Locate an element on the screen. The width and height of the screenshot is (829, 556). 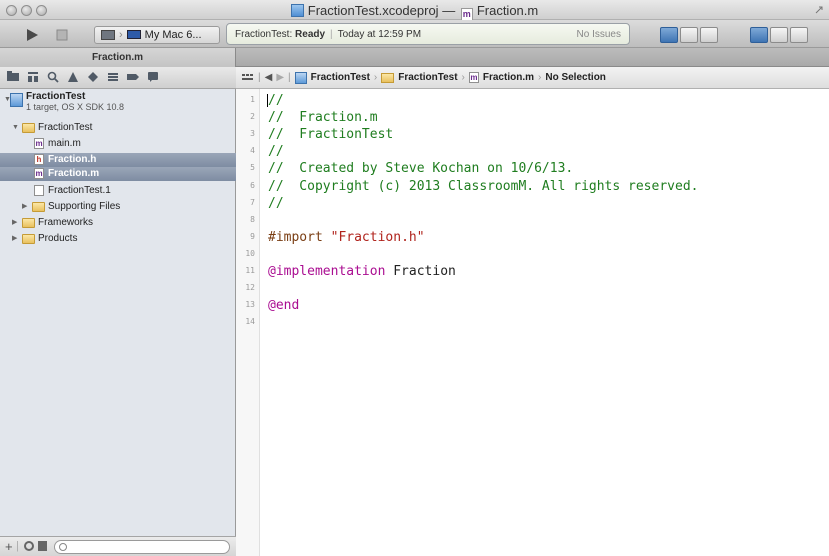
line-number: 7 is located at coordinates (252, 202).